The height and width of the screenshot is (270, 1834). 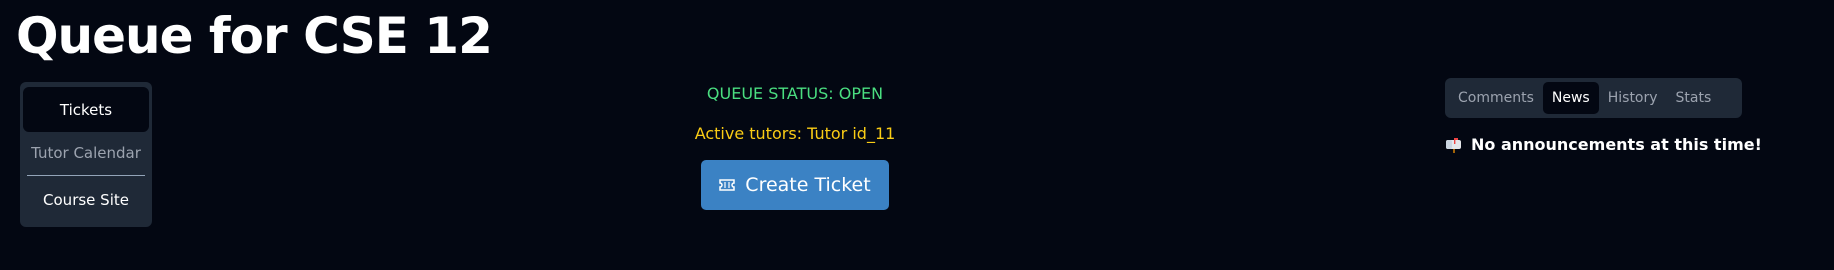 What do you see at coordinates (1694, 98) in the screenshot?
I see `tab-stats: Stats` at bounding box center [1694, 98].